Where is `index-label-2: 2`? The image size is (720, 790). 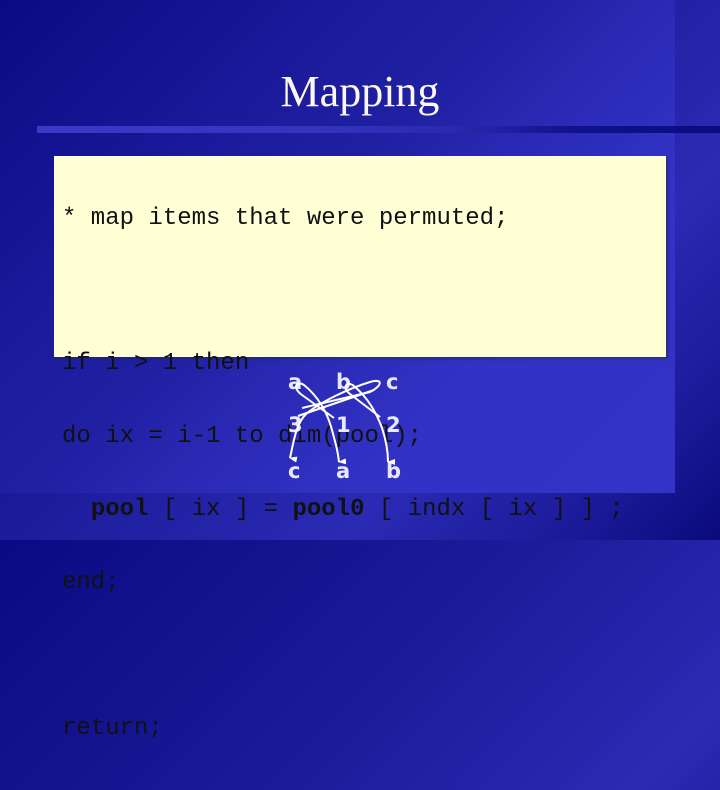
index-label-2: 2 is located at coordinates (393, 425).